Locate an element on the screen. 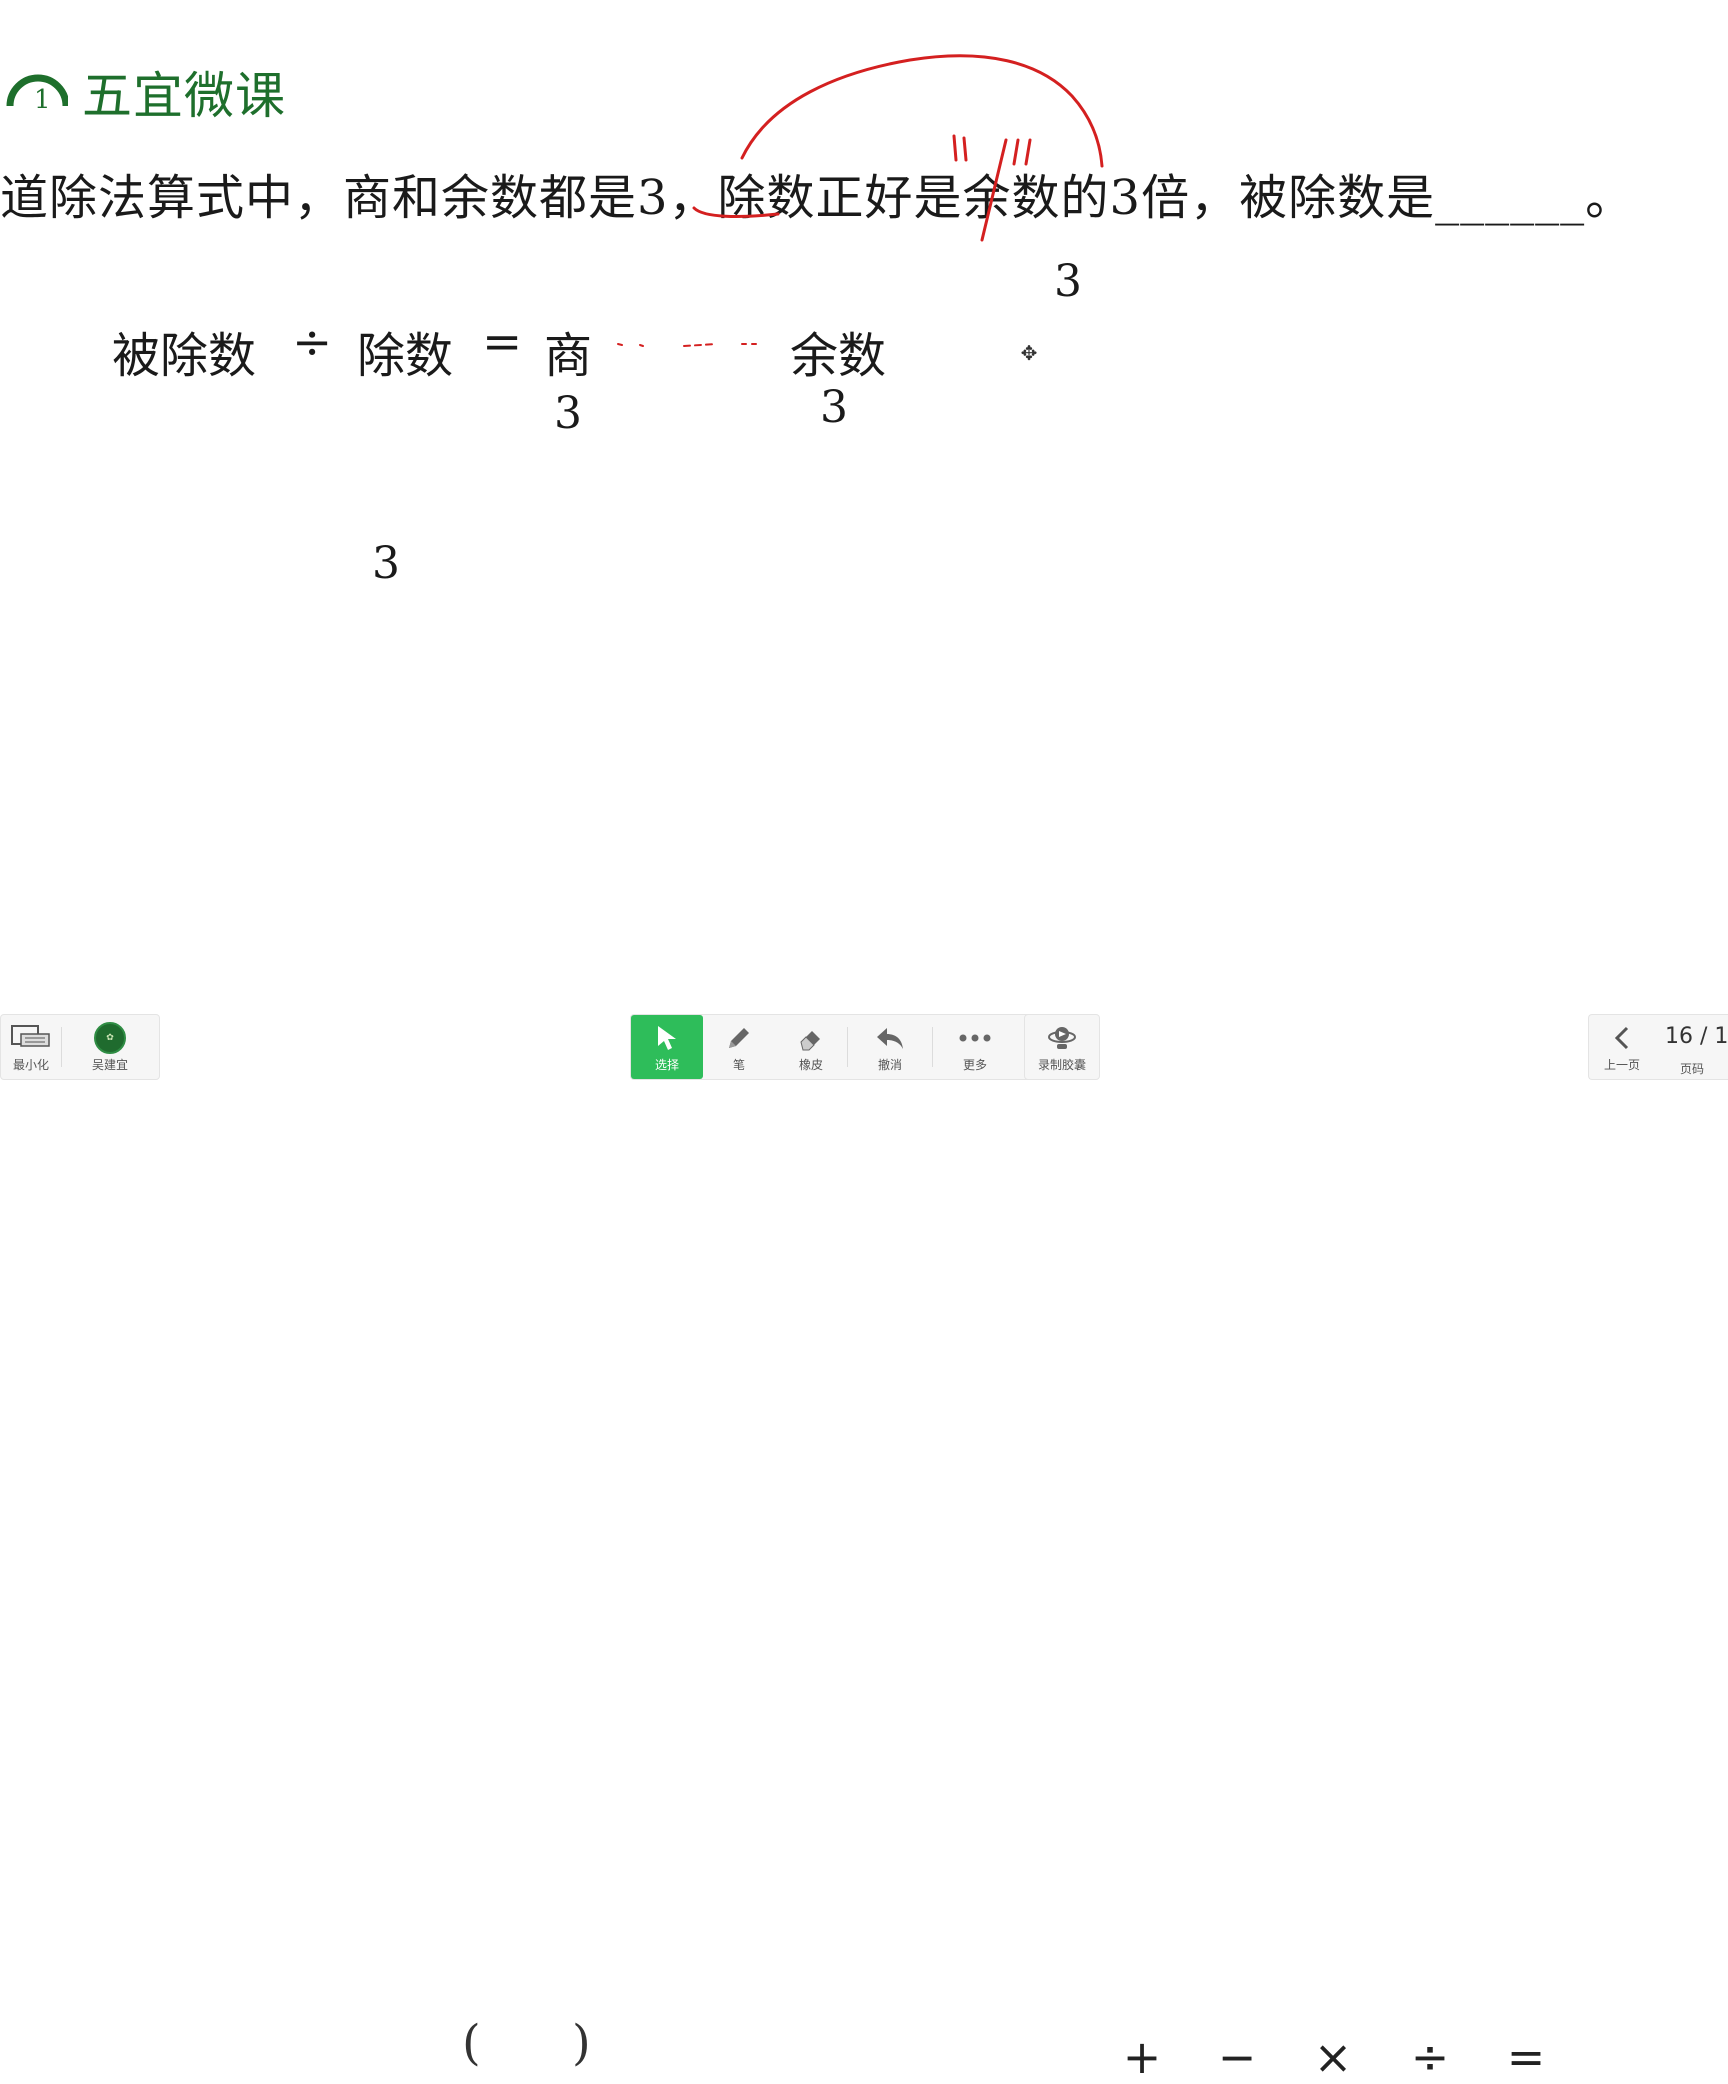 The width and height of the screenshot is (1728, 2084). pen-tool-button: 笔 is located at coordinates (739, 1047).